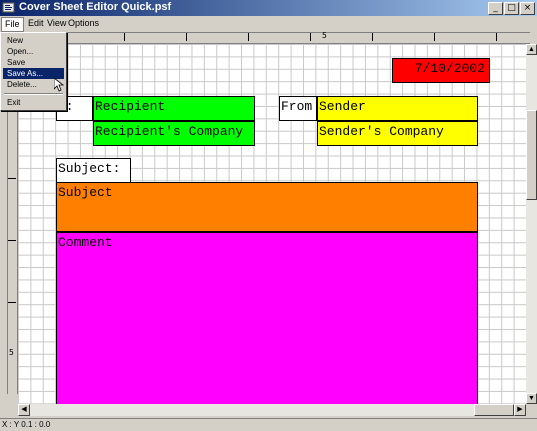  Describe the element at coordinates (268, 24) in the screenshot. I see `menu-bar: File Edit View Options` at that location.